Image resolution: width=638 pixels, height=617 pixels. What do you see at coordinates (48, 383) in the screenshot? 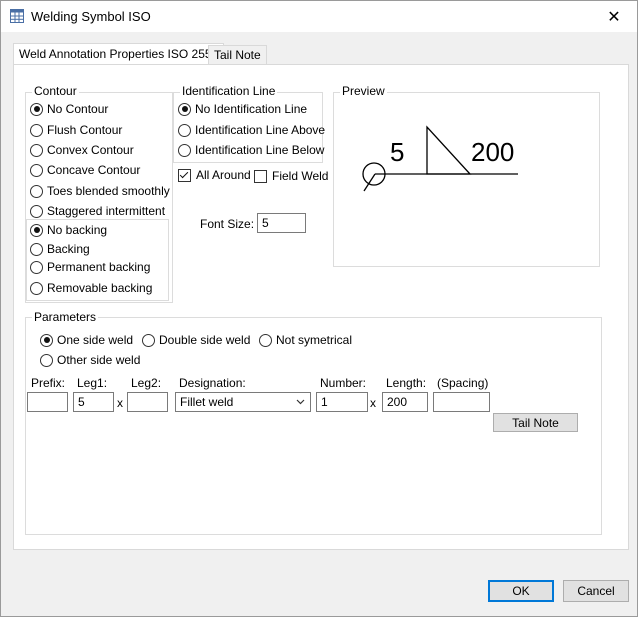
I see `prefix-label: Prefix:` at bounding box center [48, 383].